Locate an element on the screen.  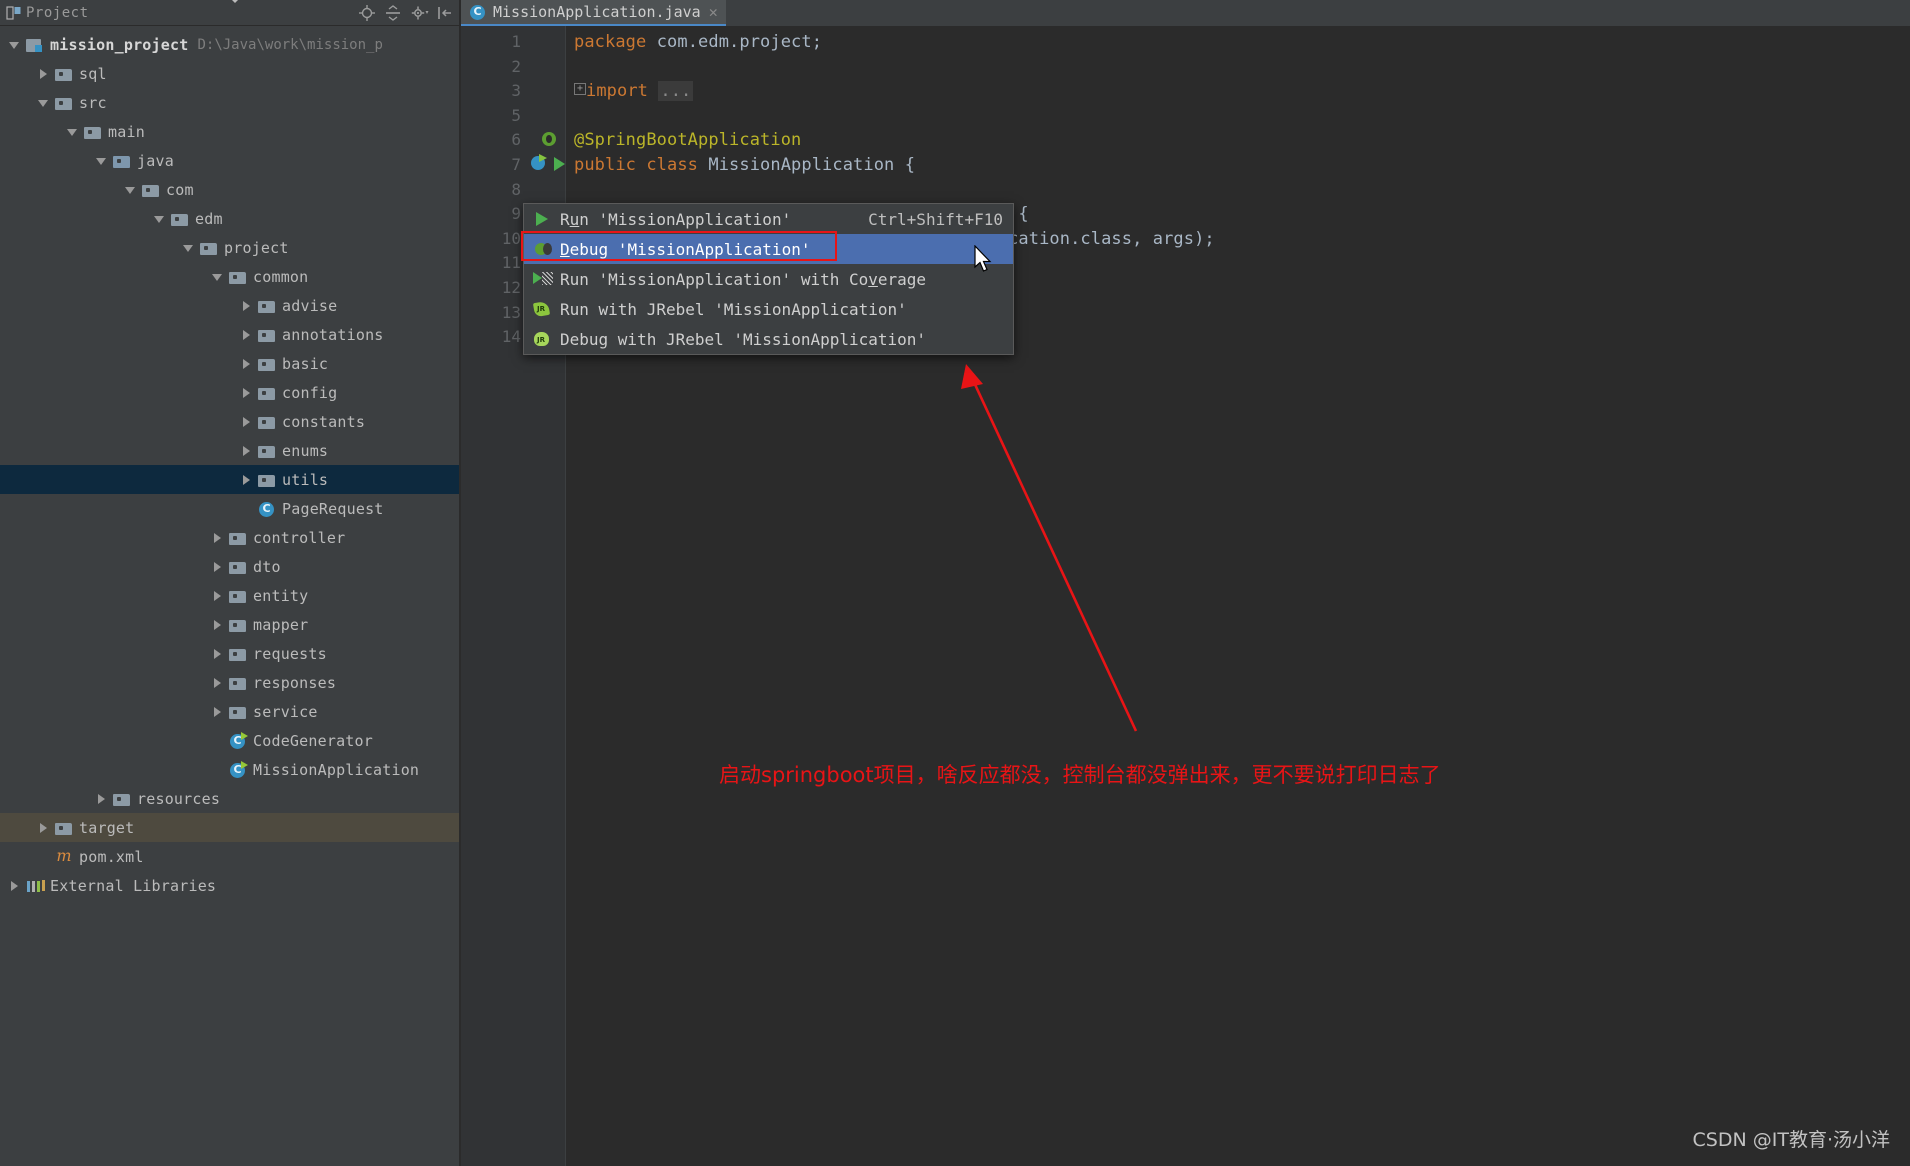
tree-item-constants: constants is located at coordinates (229, 421).